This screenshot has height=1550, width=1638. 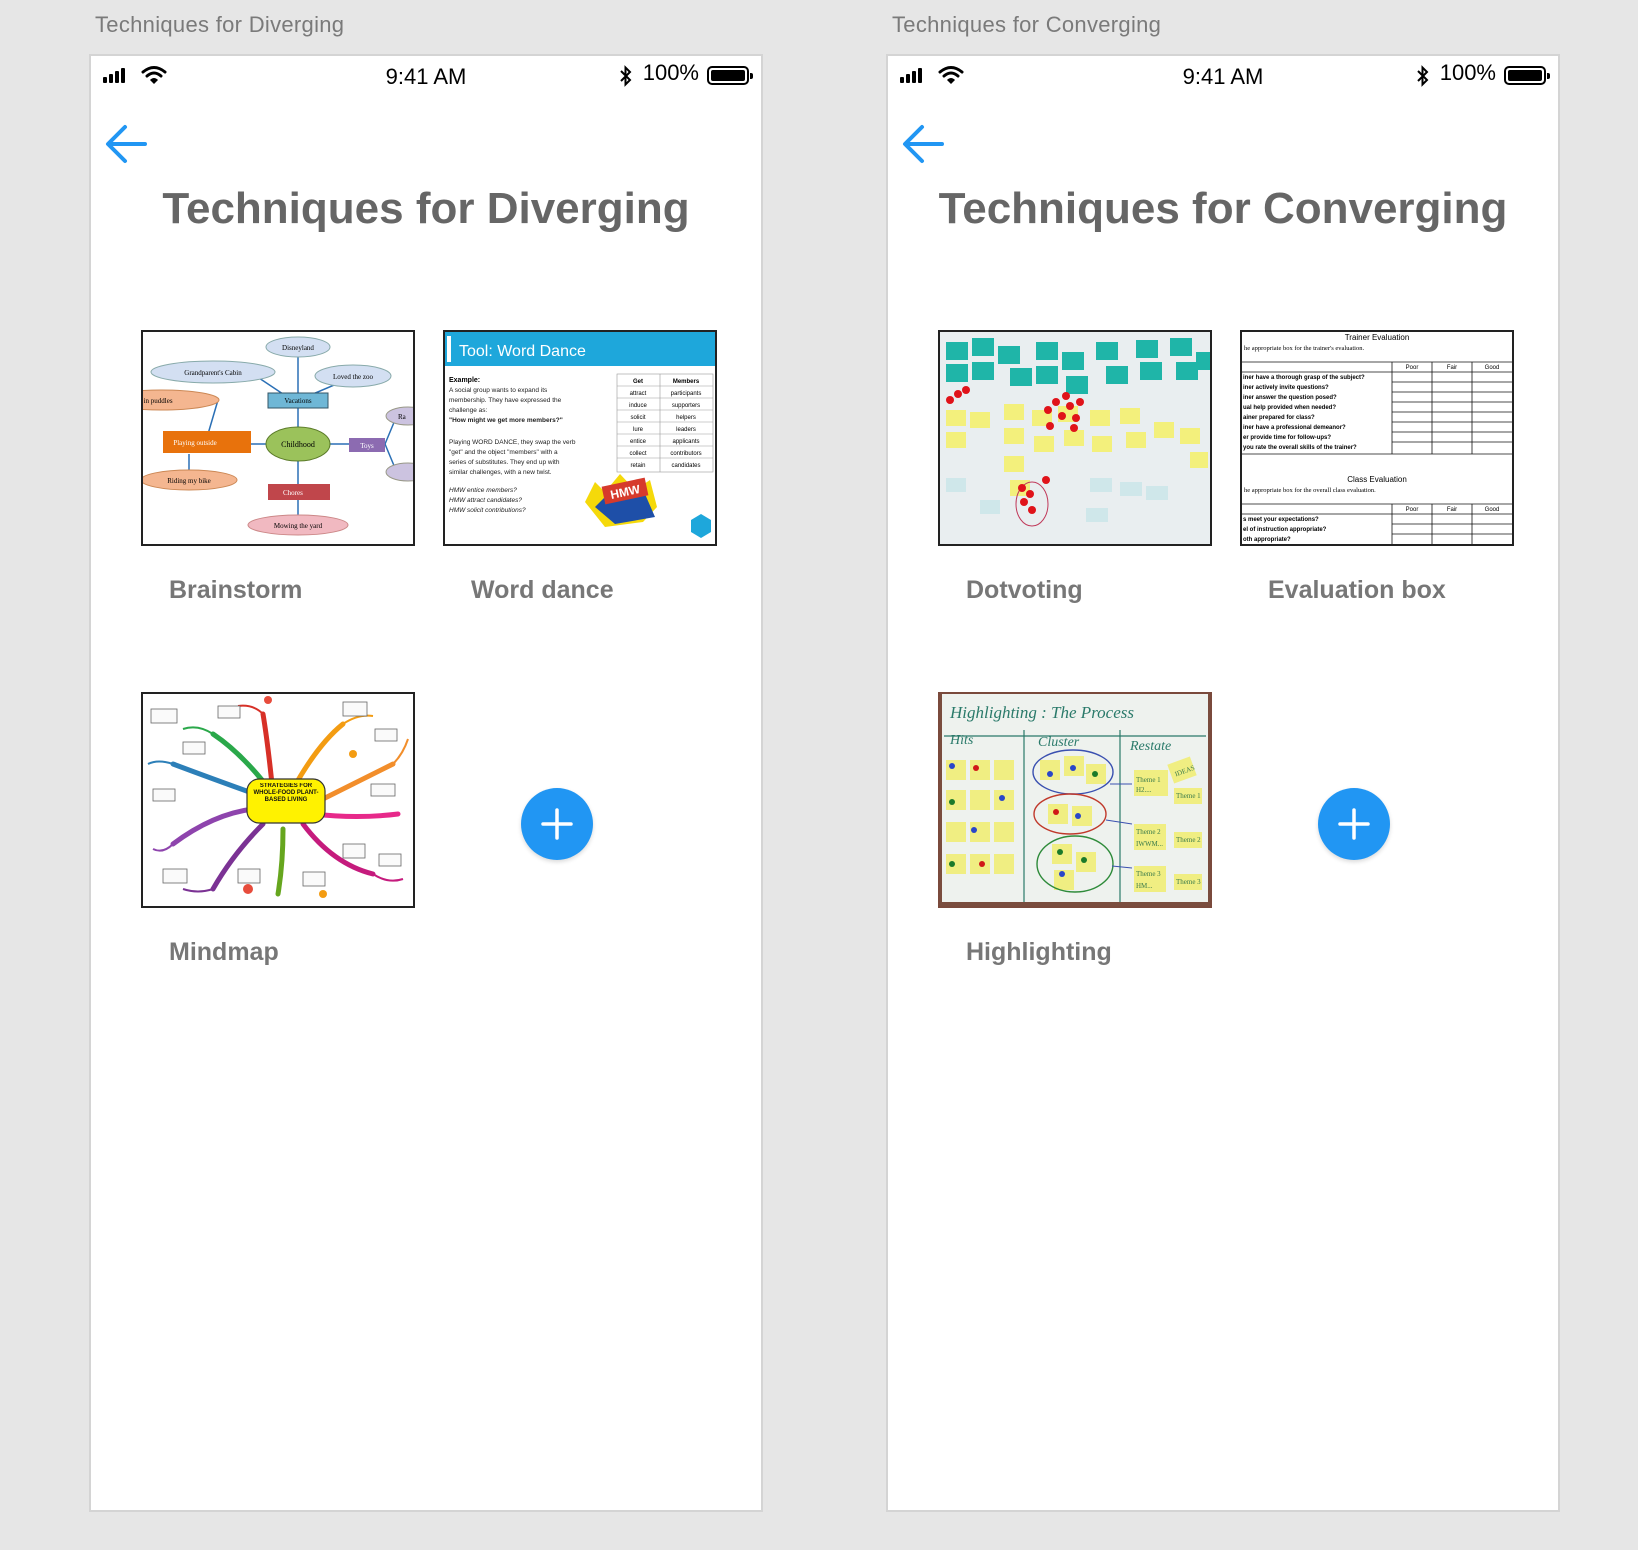 I want to click on word-dance-line: A social group wants to expand its, so click(x=498, y=390).